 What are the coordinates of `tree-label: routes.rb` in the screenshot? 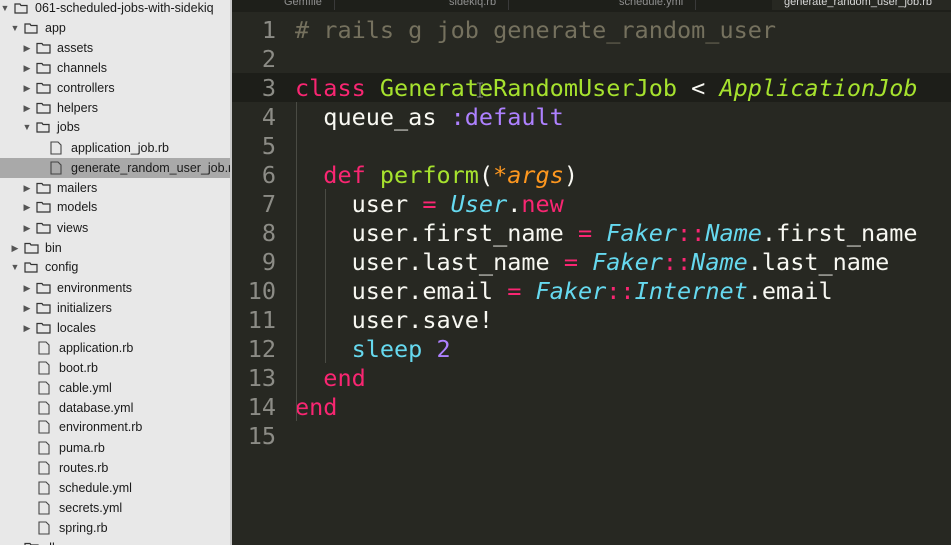 It's located at (84, 468).